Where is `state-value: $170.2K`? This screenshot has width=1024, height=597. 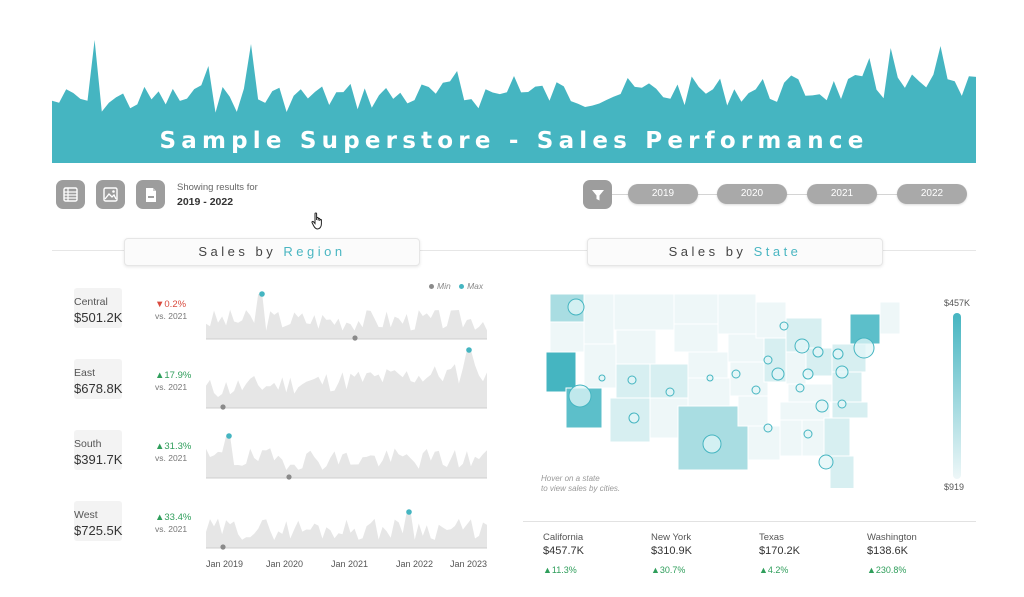
state-value: $170.2K is located at coordinates (779, 551).